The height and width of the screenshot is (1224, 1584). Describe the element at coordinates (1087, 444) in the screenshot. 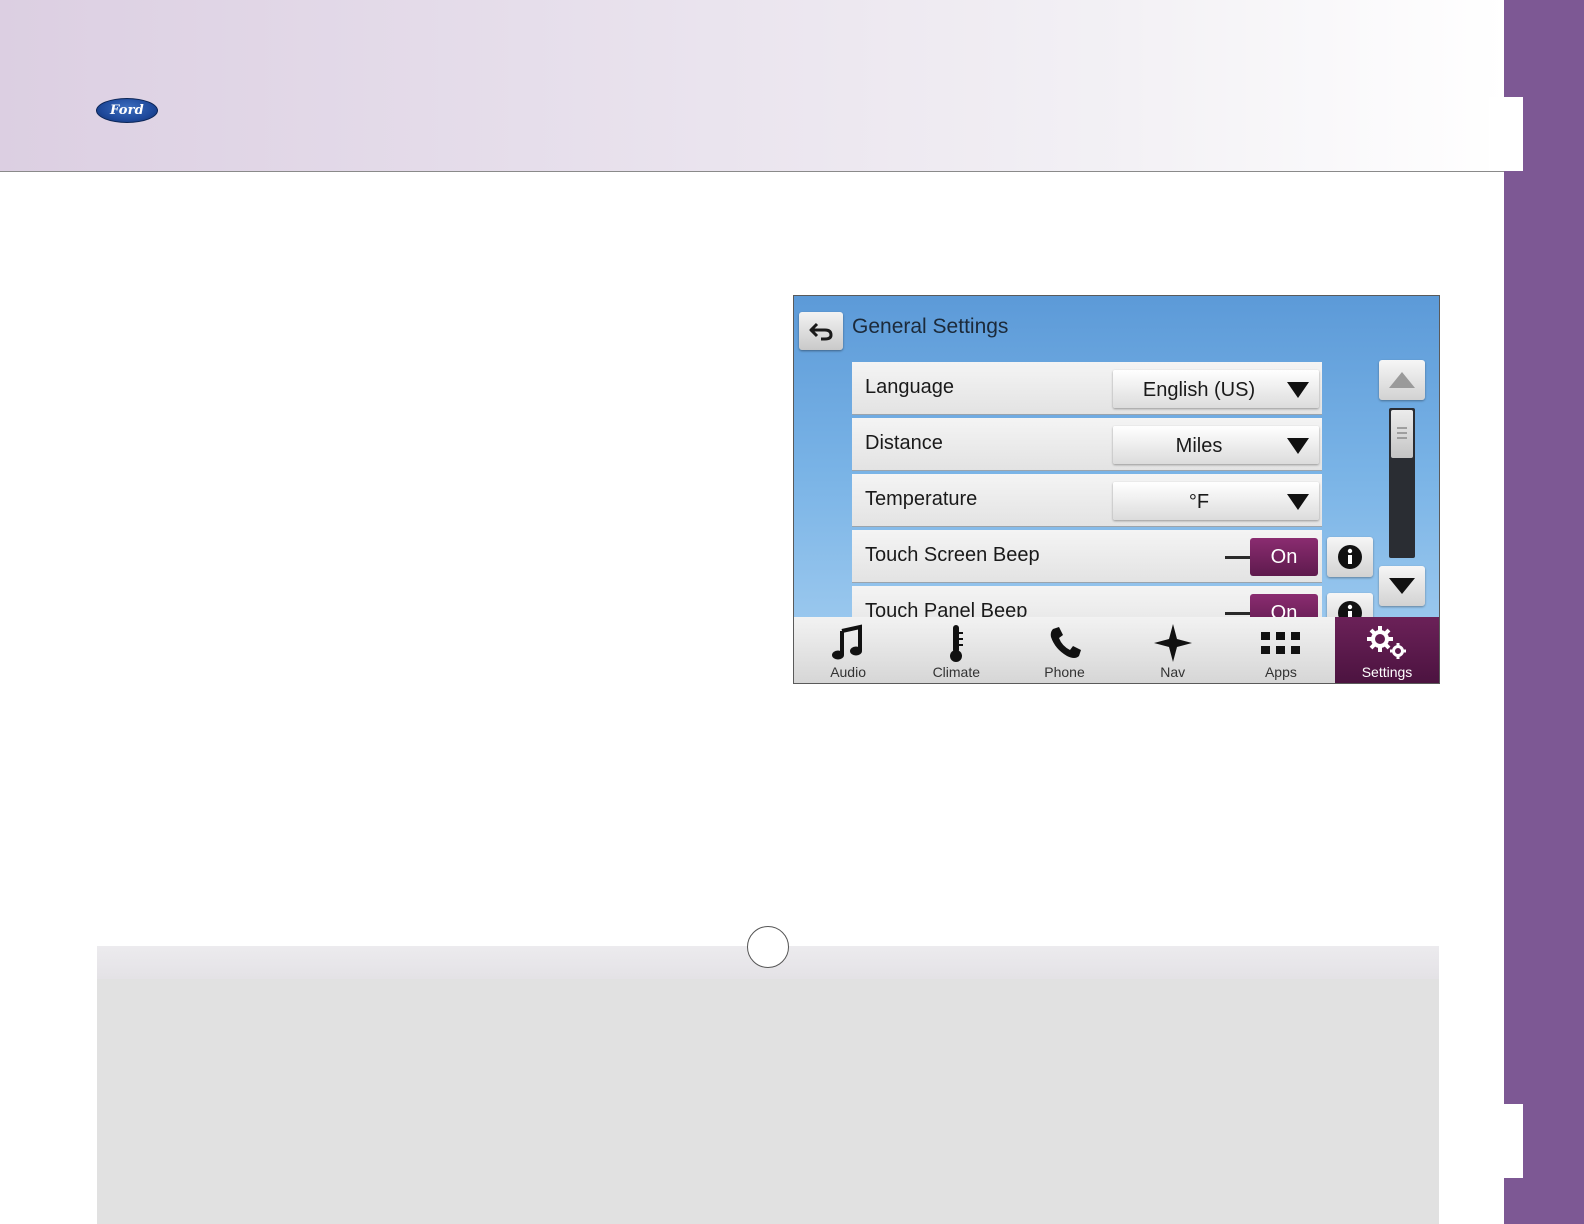

I see `setting-row-distance: Distance Miles` at that location.